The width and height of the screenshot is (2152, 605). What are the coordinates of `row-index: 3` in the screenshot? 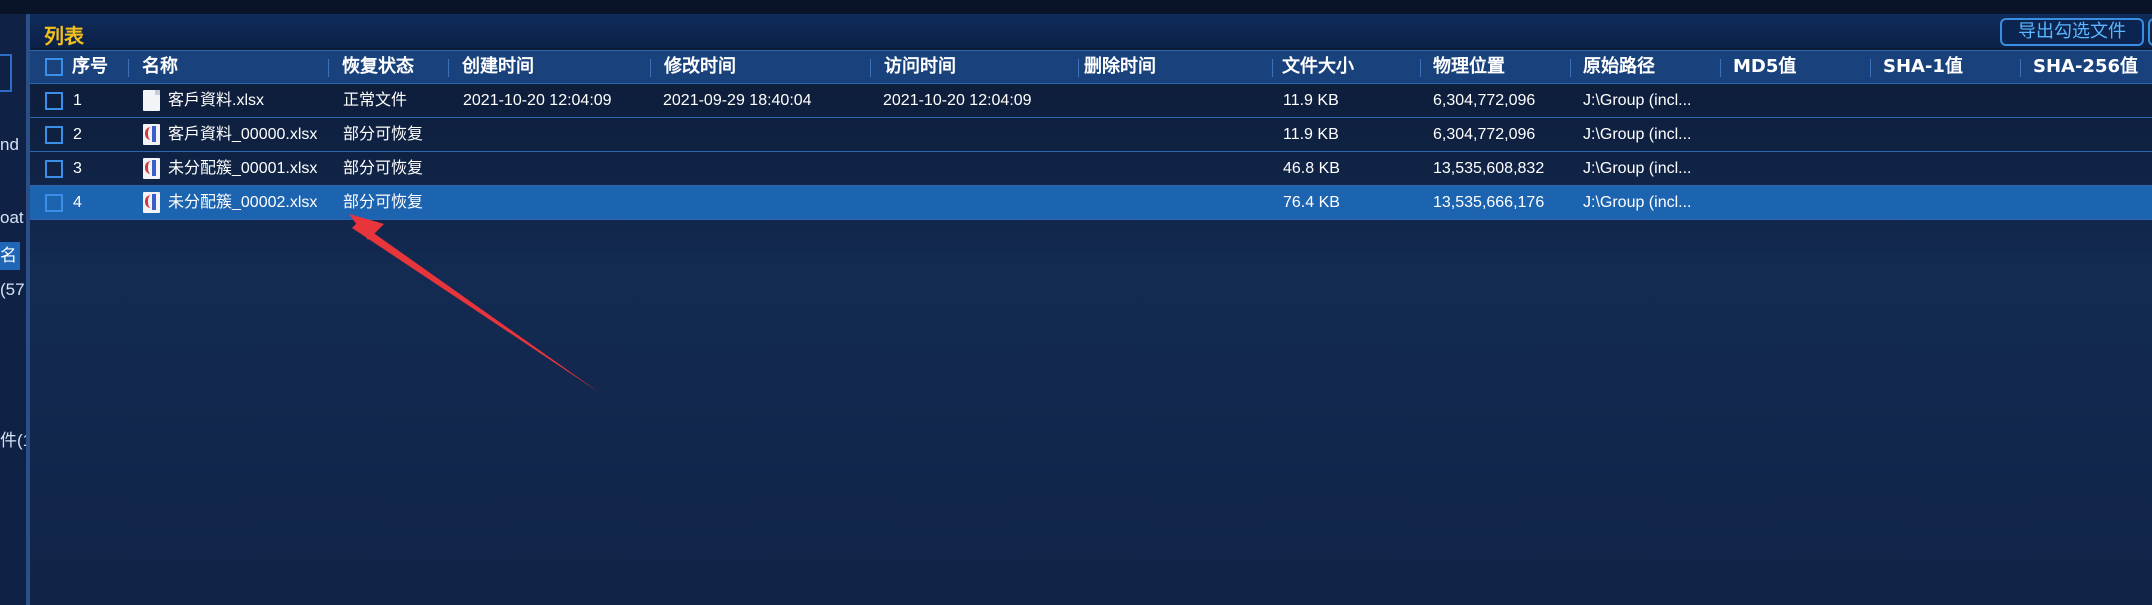 It's located at (77, 168).